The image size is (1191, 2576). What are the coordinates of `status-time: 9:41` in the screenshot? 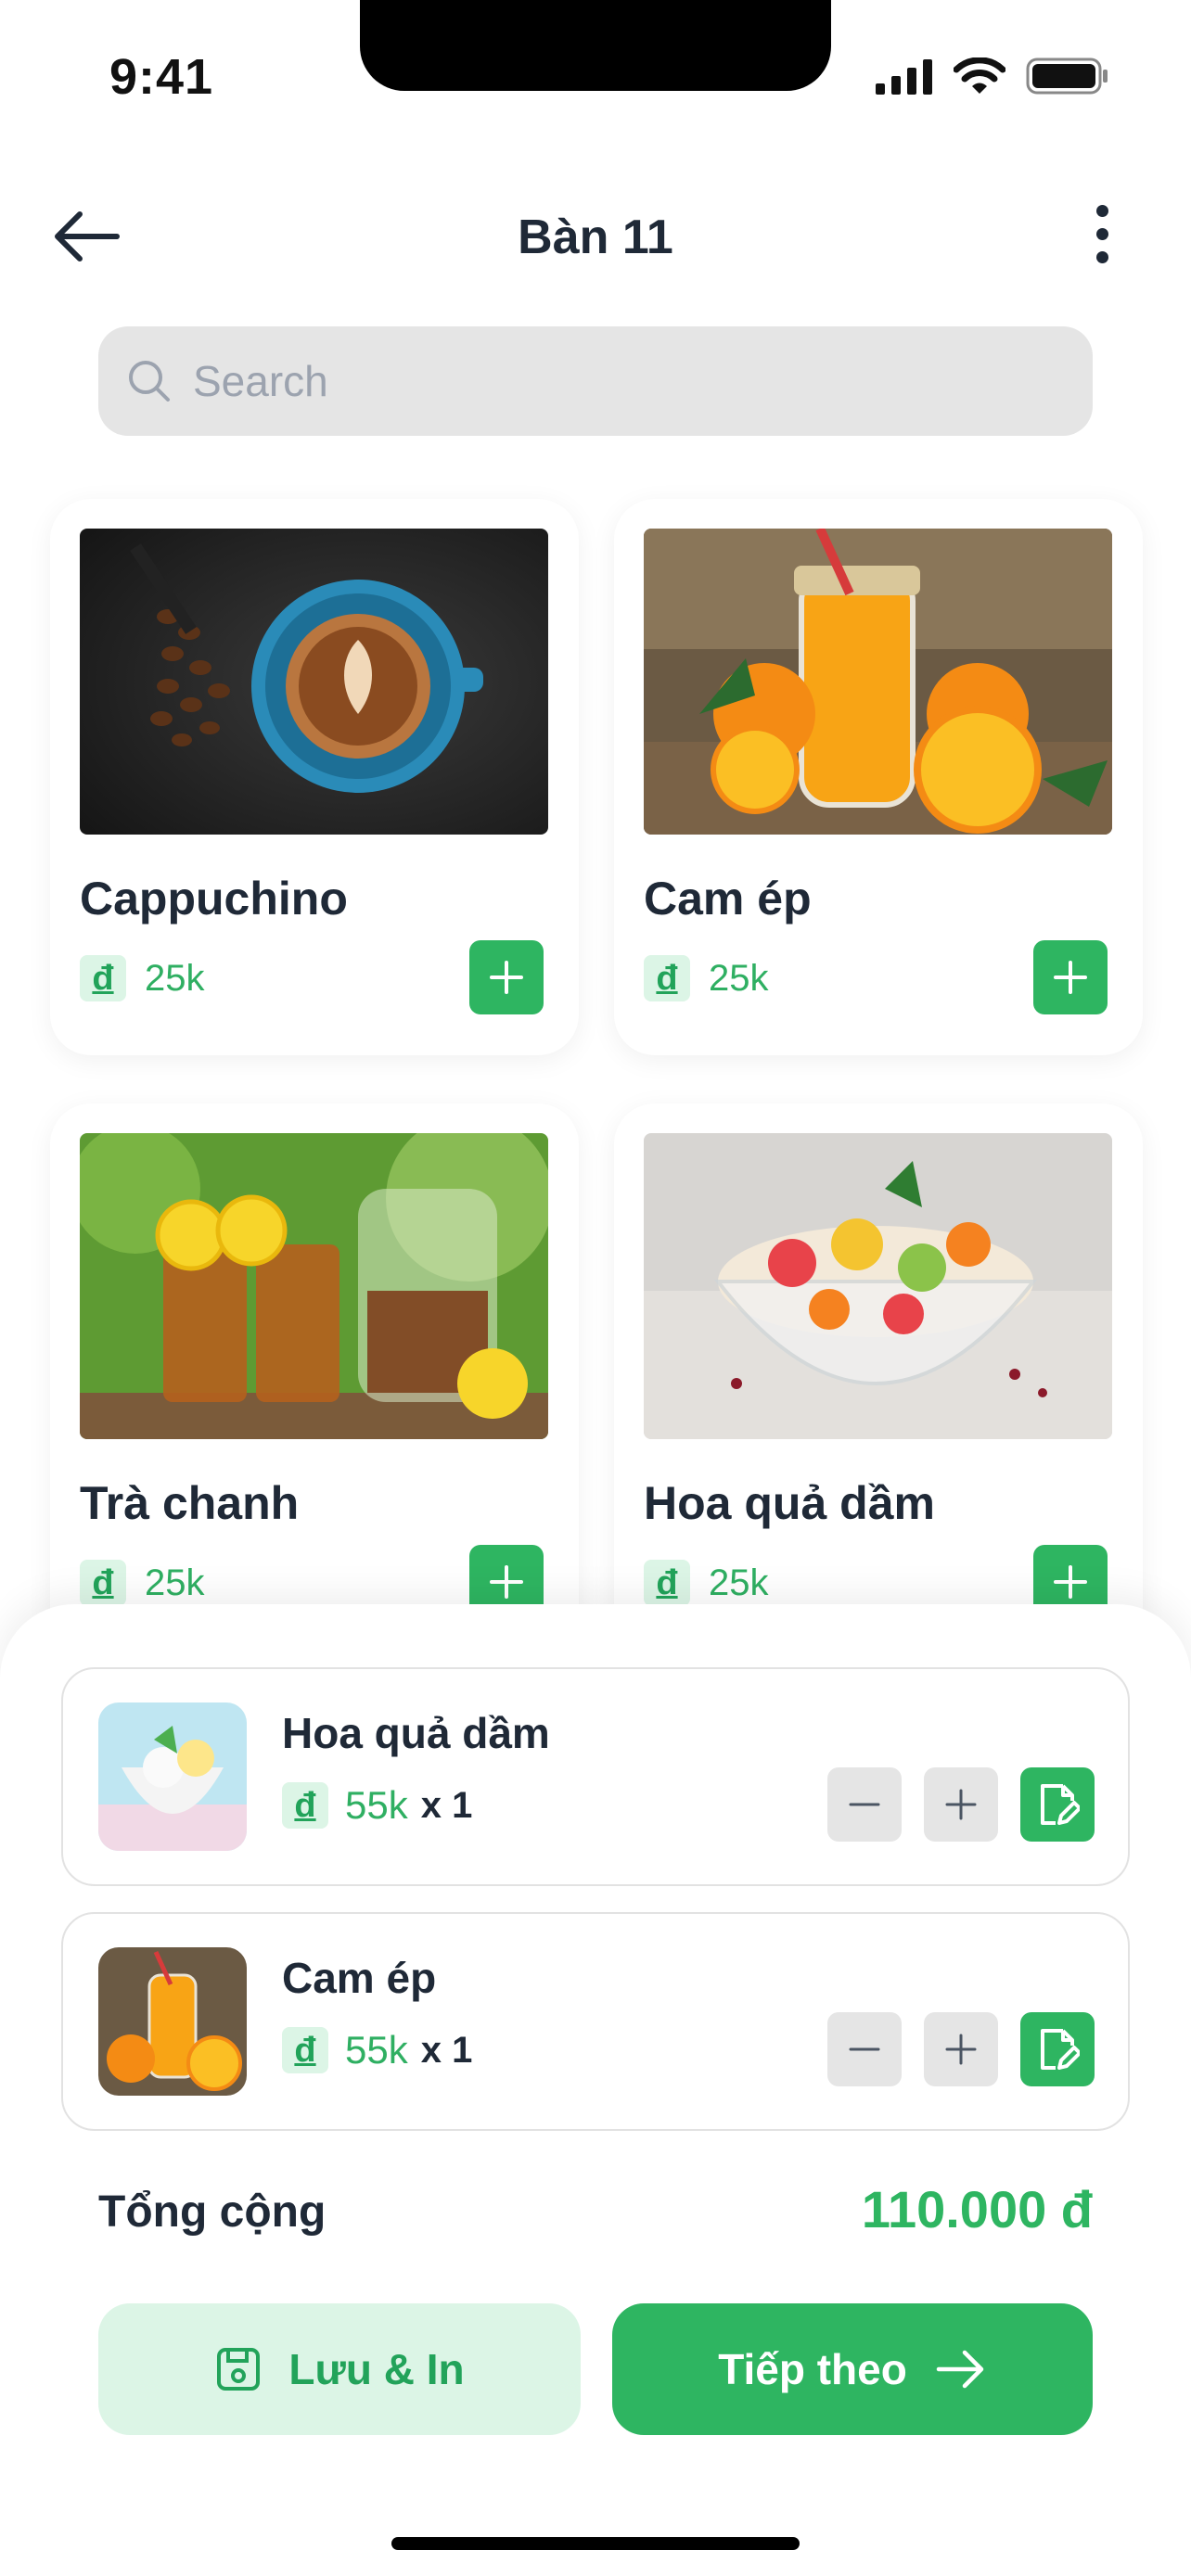 It's located at (161, 77).